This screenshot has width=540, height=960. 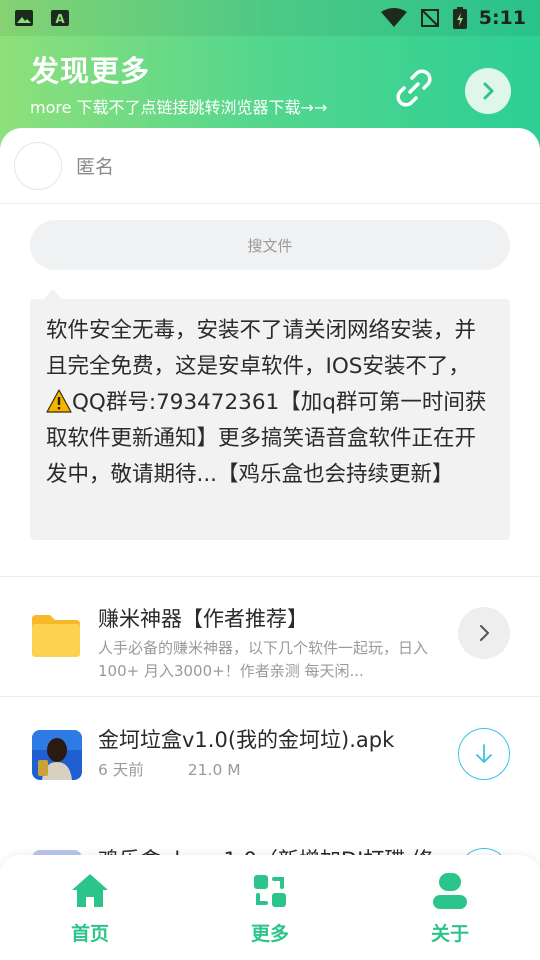 What do you see at coordinates (90, 71) in the screenshot?
I see `page-title: 发现更多` at bounding box center [90, 71].